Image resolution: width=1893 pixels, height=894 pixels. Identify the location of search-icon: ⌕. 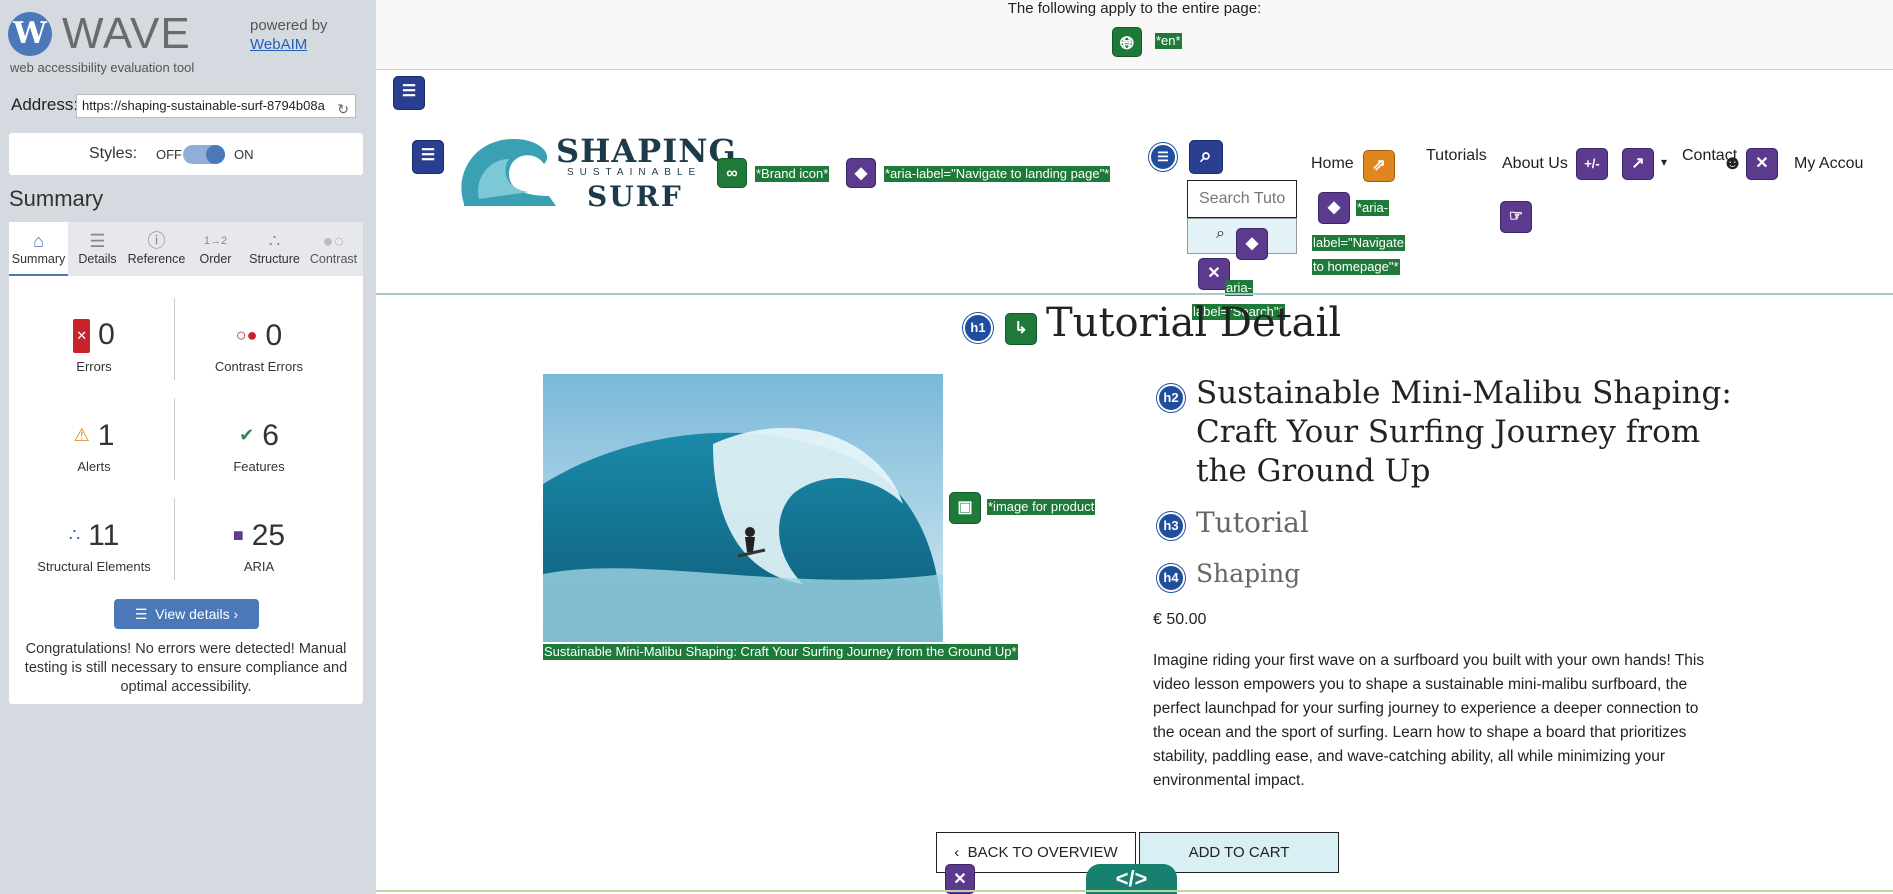
(1220, 233).